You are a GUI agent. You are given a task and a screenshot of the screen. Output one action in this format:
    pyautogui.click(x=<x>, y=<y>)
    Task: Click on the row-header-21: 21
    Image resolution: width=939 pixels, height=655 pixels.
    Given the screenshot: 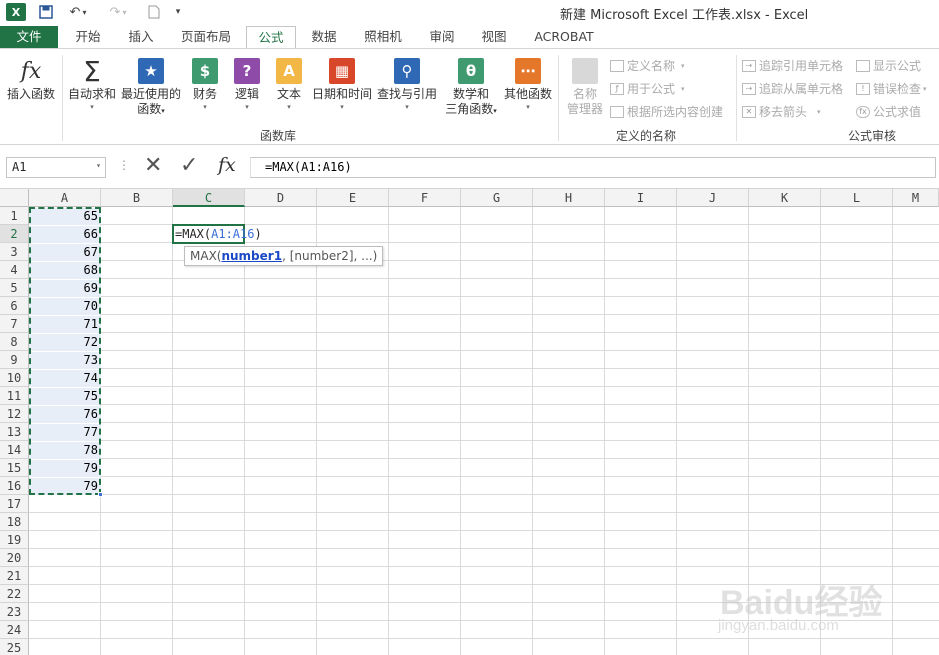 What is the action you would take?
    pyautogui.click(x=14, y=576)
    